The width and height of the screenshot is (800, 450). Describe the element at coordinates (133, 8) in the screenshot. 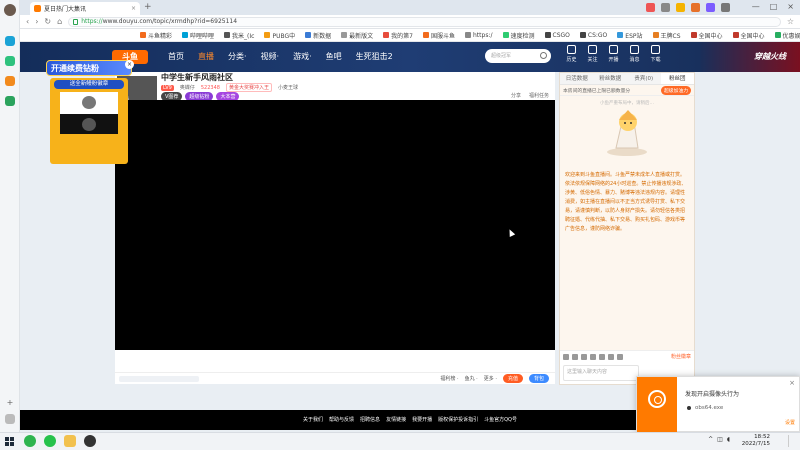

I see `close-tab-icon: ×` at that location.